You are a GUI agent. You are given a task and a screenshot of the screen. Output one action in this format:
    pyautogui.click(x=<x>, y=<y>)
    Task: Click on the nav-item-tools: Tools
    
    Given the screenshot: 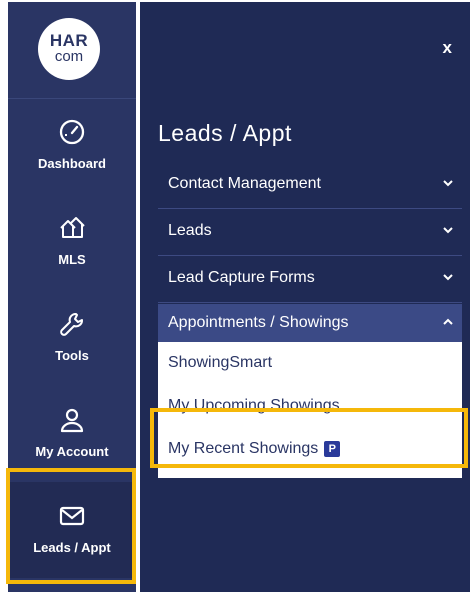 What is the action you would take?
    pyautogui.click(x=72, y=338)
    